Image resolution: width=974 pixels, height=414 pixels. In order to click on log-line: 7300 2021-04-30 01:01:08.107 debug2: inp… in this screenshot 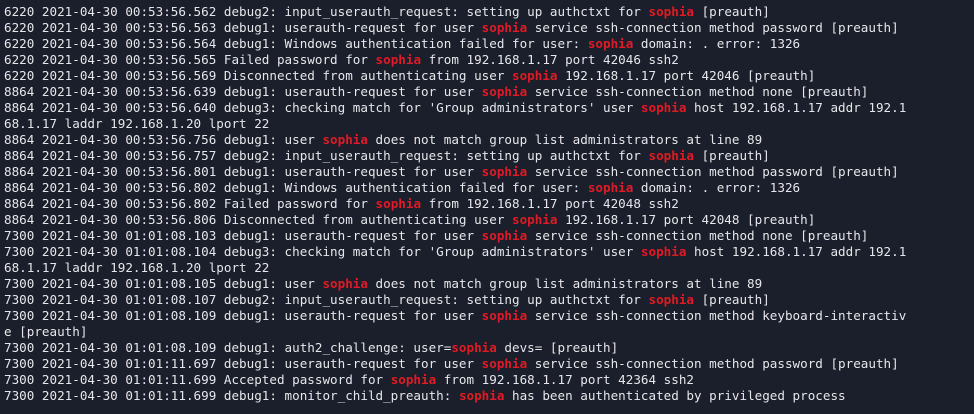, I will do `click(485, 300)`.